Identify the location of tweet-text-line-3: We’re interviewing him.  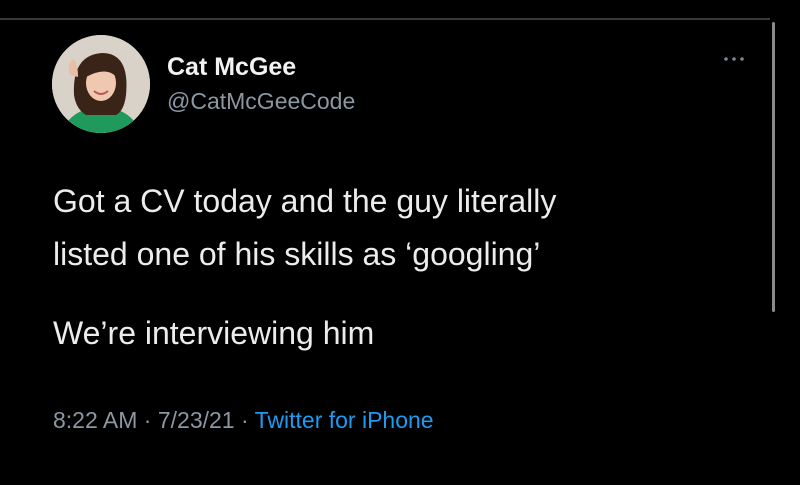
(214, 333).